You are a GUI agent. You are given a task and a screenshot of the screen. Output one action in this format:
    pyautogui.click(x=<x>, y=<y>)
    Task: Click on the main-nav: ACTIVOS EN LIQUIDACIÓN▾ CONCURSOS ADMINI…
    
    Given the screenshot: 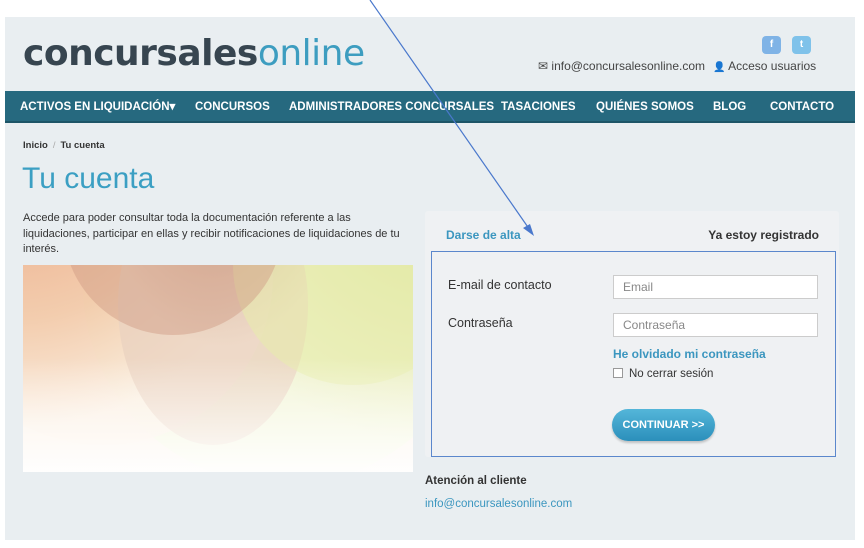 What is the action you would take?
    pyautogui.click(x=430, y=107)
    